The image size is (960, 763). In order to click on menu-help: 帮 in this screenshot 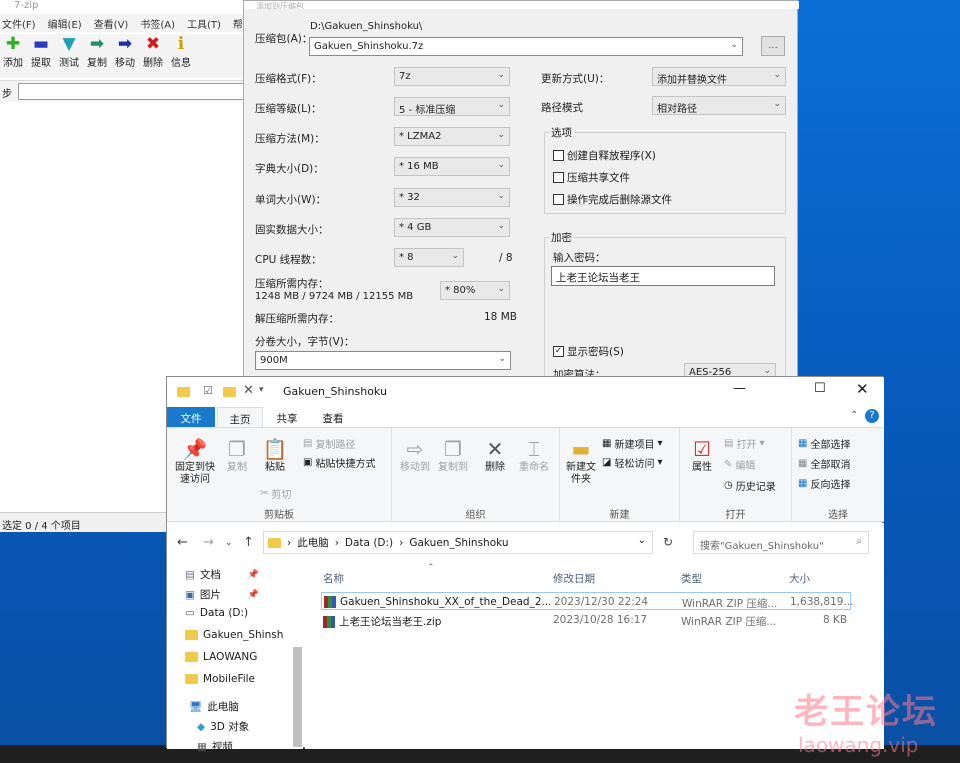, I will do `click(238, 23)`.